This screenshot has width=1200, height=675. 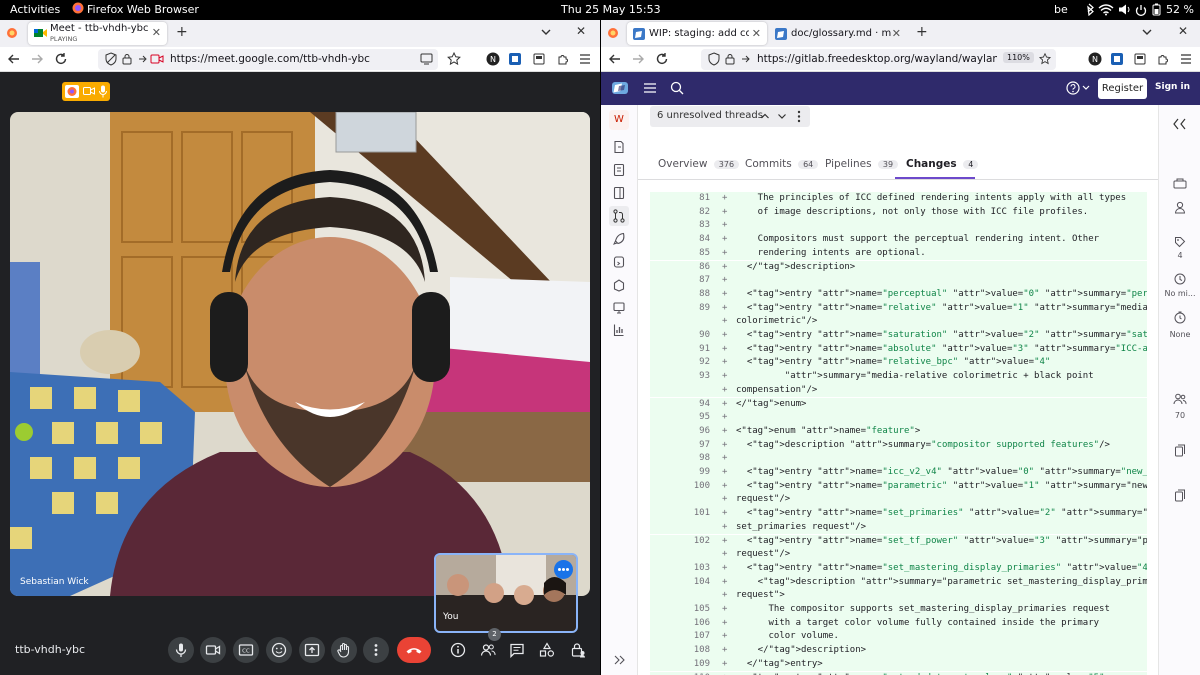 I want to click on time-tracking-icon, so click(x=1180, y=317).